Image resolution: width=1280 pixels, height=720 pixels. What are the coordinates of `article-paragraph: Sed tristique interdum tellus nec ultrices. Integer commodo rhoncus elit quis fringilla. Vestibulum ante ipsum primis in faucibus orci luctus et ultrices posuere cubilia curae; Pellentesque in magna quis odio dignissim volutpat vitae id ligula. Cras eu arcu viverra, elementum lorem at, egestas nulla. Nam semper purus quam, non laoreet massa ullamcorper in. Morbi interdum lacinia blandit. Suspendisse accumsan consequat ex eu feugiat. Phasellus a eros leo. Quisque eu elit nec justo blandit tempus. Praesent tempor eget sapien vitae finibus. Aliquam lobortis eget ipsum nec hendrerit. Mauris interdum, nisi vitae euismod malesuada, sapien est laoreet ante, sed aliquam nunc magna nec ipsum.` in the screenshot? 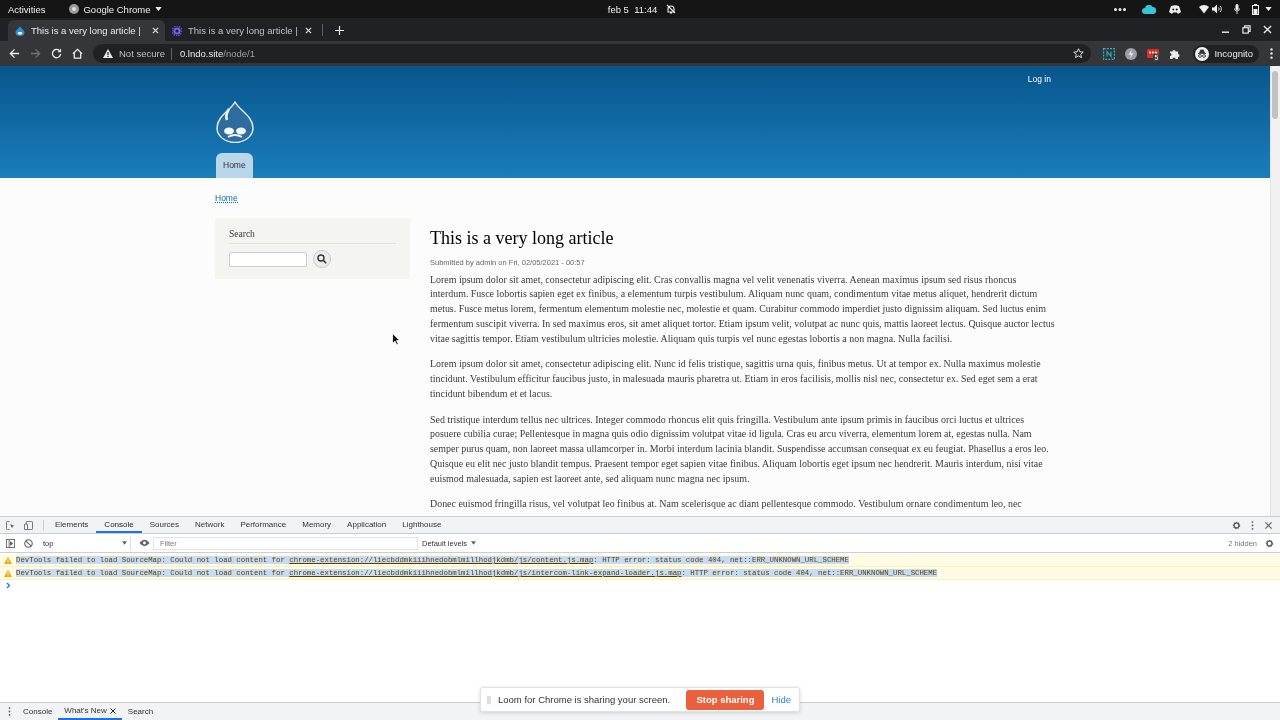 It's located at (740, 449).